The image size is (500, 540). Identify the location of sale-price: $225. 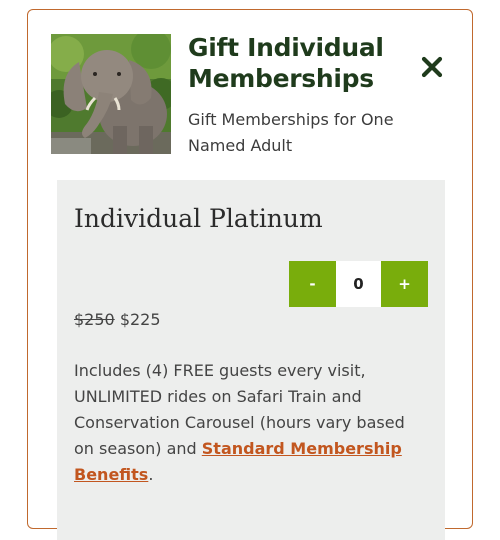
(140, 319).